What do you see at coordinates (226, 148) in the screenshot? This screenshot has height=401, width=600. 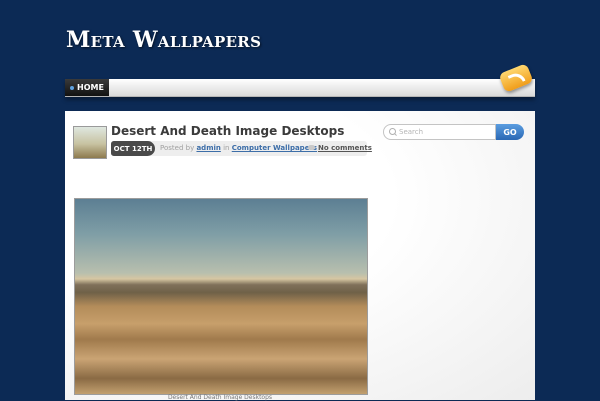 I see `in-label: in` at bounding box center [226, 148].